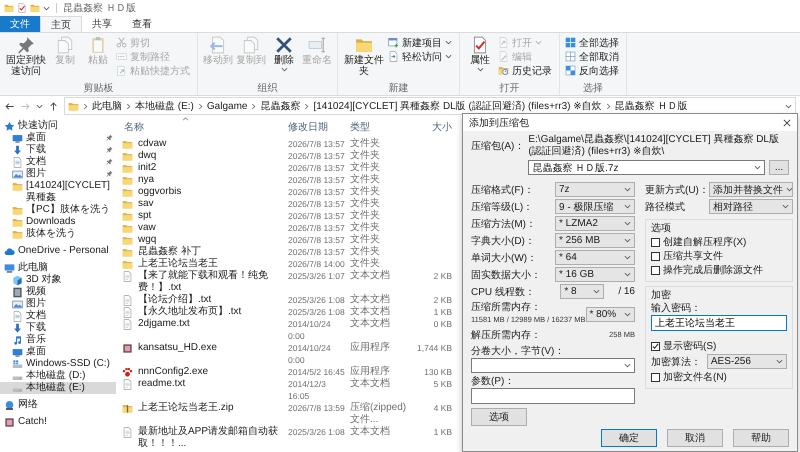 This screenshot has width=800, height=452. What do you see at coordinates (58, 340) in the screenshot?
I see `nav-item: 音乐` at bounding box center [58, 340].